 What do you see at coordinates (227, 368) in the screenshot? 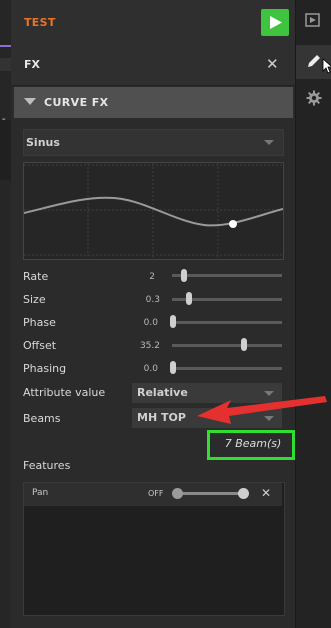
I see `param-slider-phasing` at bounding box center [227, 368].